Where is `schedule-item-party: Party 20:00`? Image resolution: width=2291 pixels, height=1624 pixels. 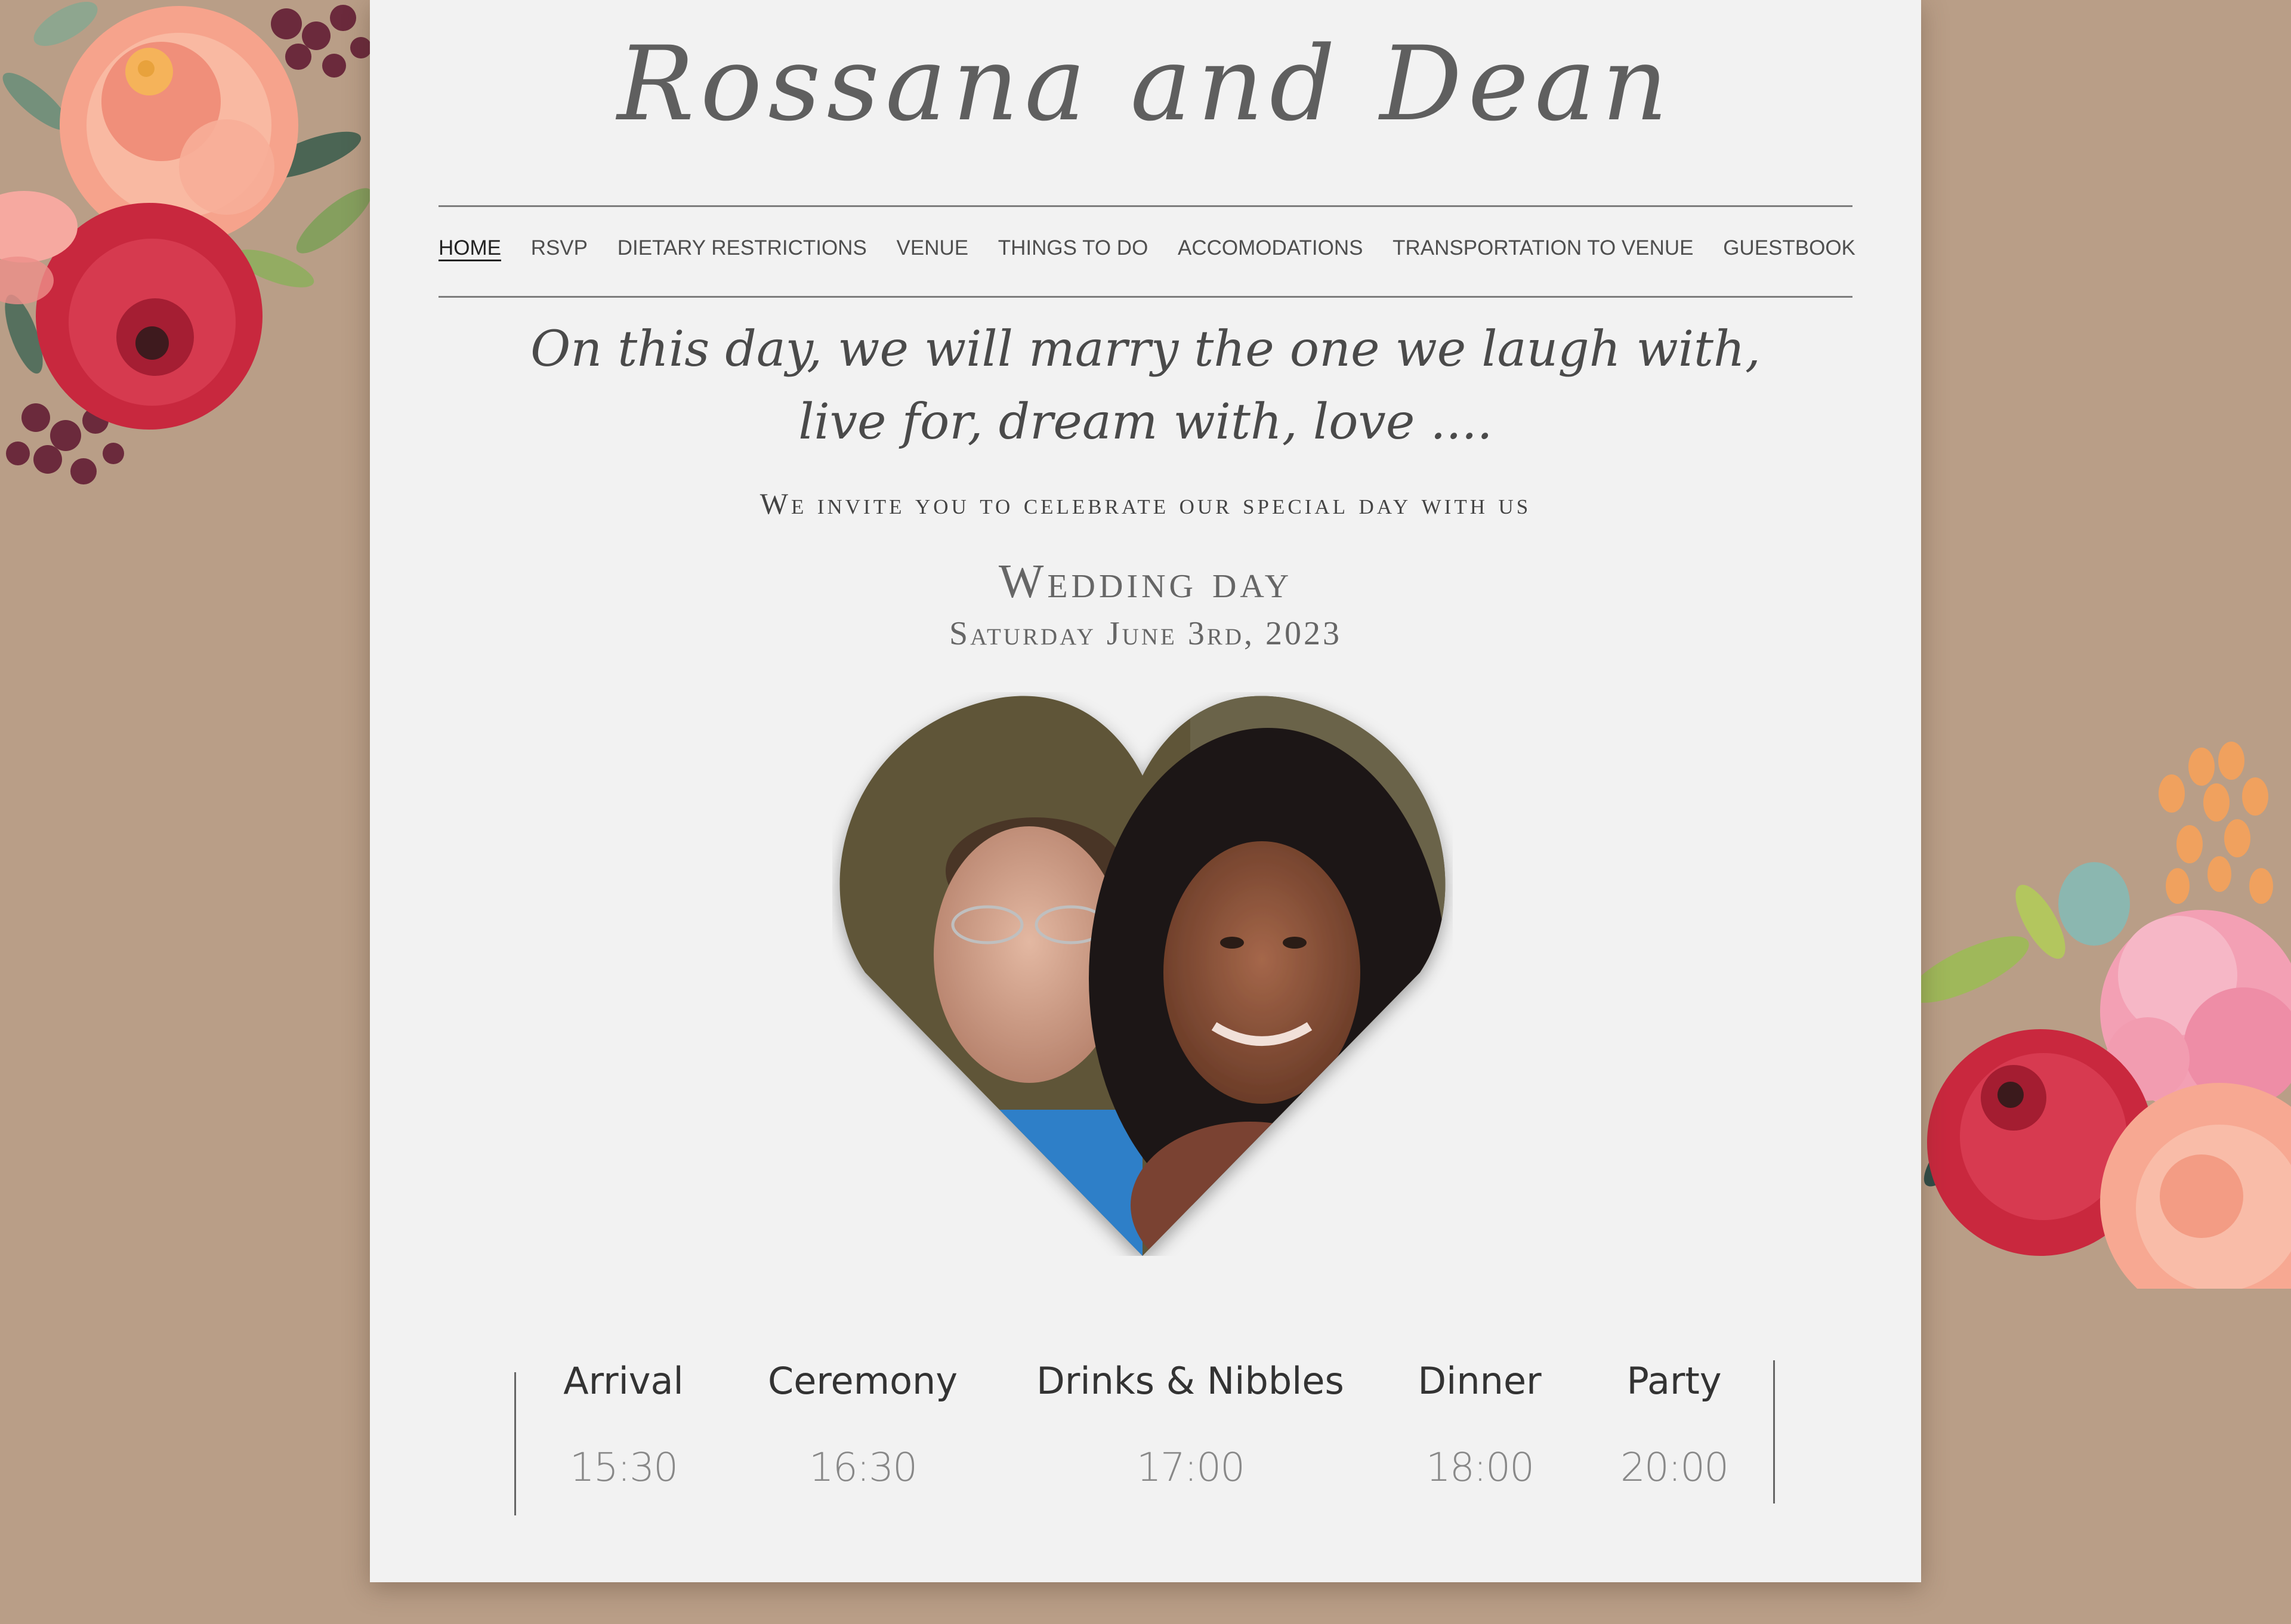 schedule-item-party: Party 20:00 is located at coordinates (1674, 1423).